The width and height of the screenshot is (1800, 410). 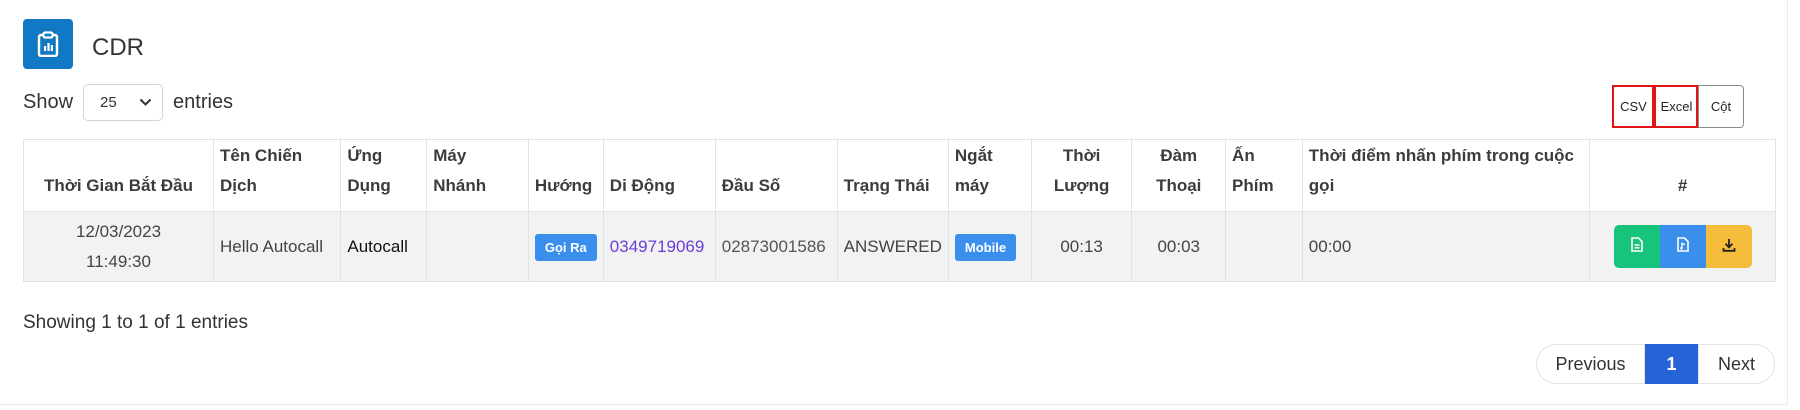 I want to click on col-header-mobile: Di Động, so click(x=659, y=175).